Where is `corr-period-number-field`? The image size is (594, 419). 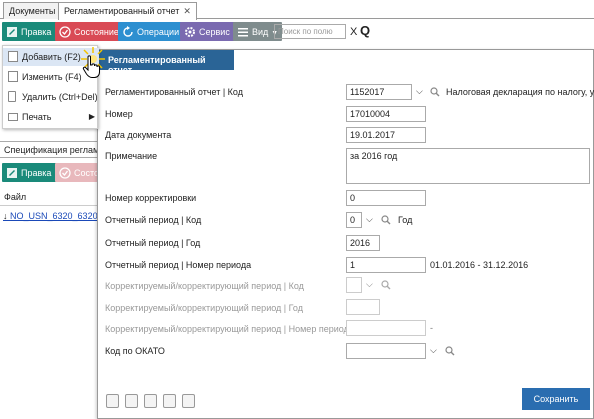 corr-period-number-field is located at coordinates (386, 328).